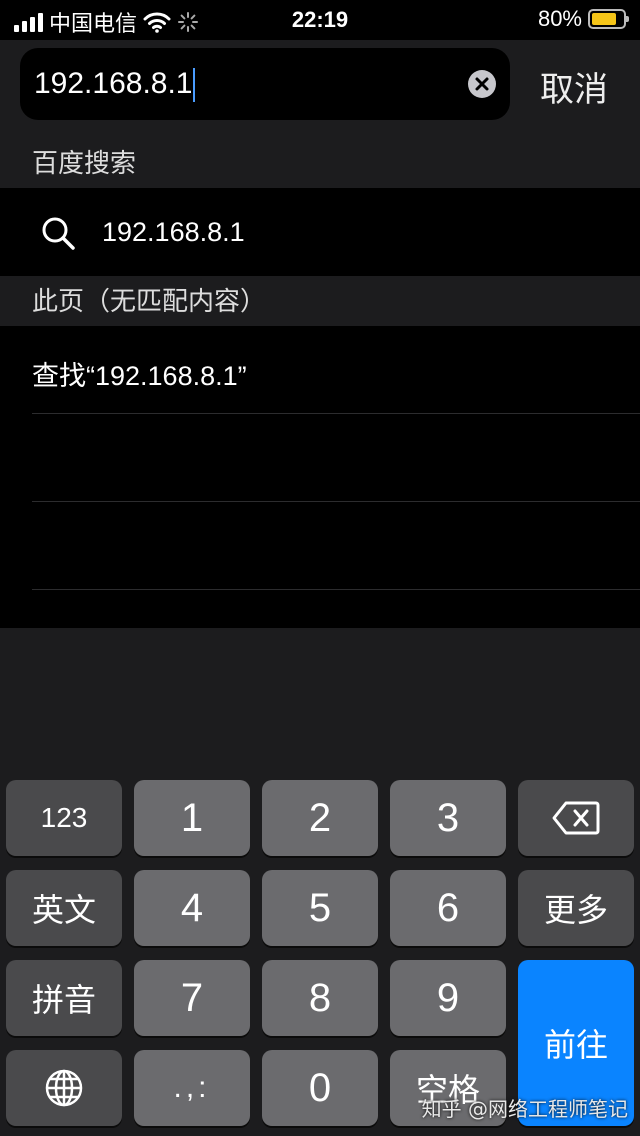 The image size is (640, 1136). Describe the element at coordinates (139, 373) in the screenshot. I see `find-on-page-item: 查找“192.168.8.1”` at that location.